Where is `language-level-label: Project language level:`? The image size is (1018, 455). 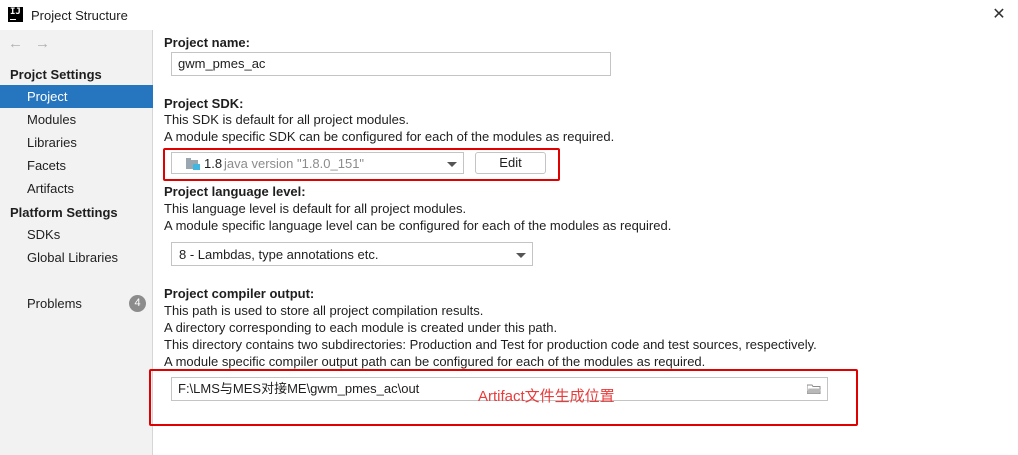
language-level-label: Project language level: is located at coordinates (235, 191).